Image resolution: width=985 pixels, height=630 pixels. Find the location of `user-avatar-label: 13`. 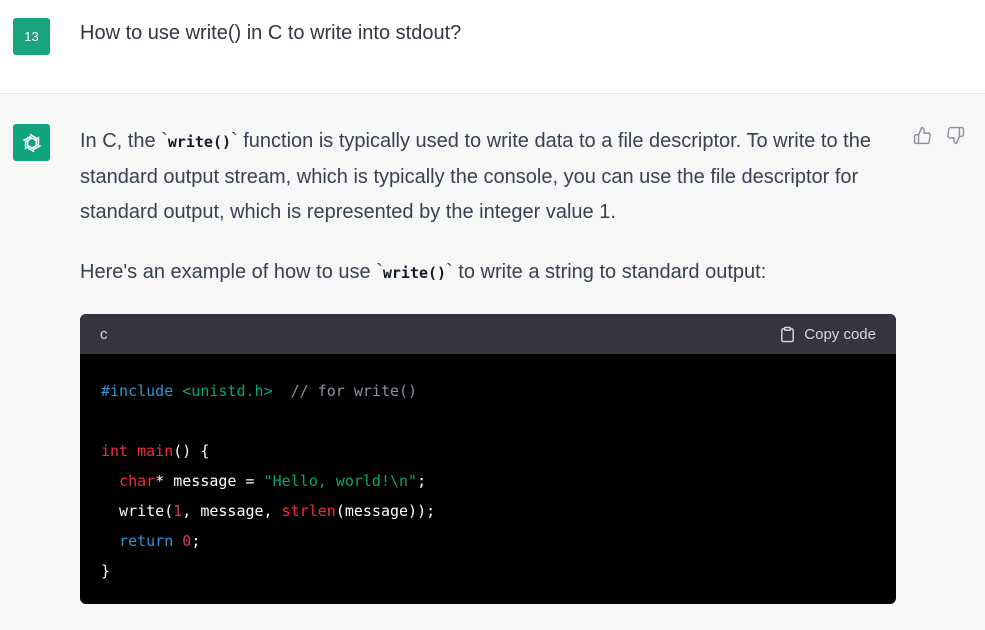

user-avatar-label: 13 is located at coordinates (31, 36).